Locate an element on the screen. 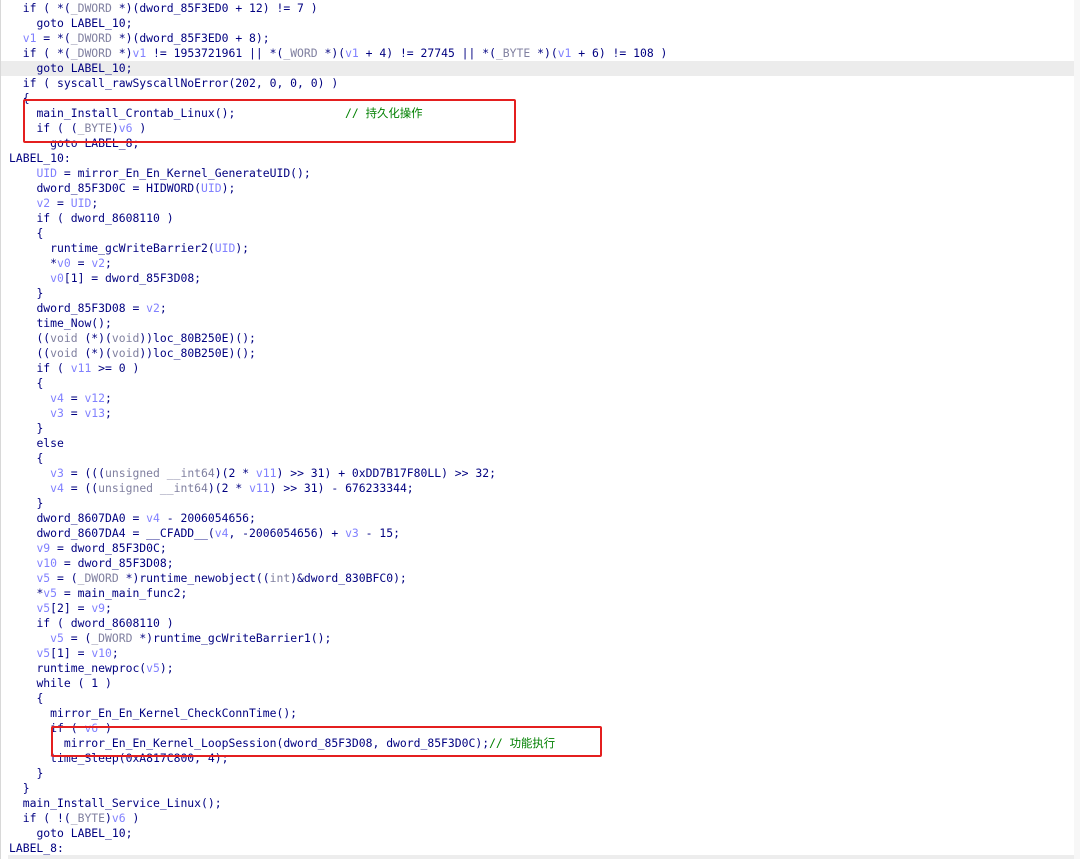 Image resolution: width=1080 pixels, height=859 pixels. code-line: UID = mirror_En_En_Kernel_GenerateUID(); is located at coordinates (540, 173).